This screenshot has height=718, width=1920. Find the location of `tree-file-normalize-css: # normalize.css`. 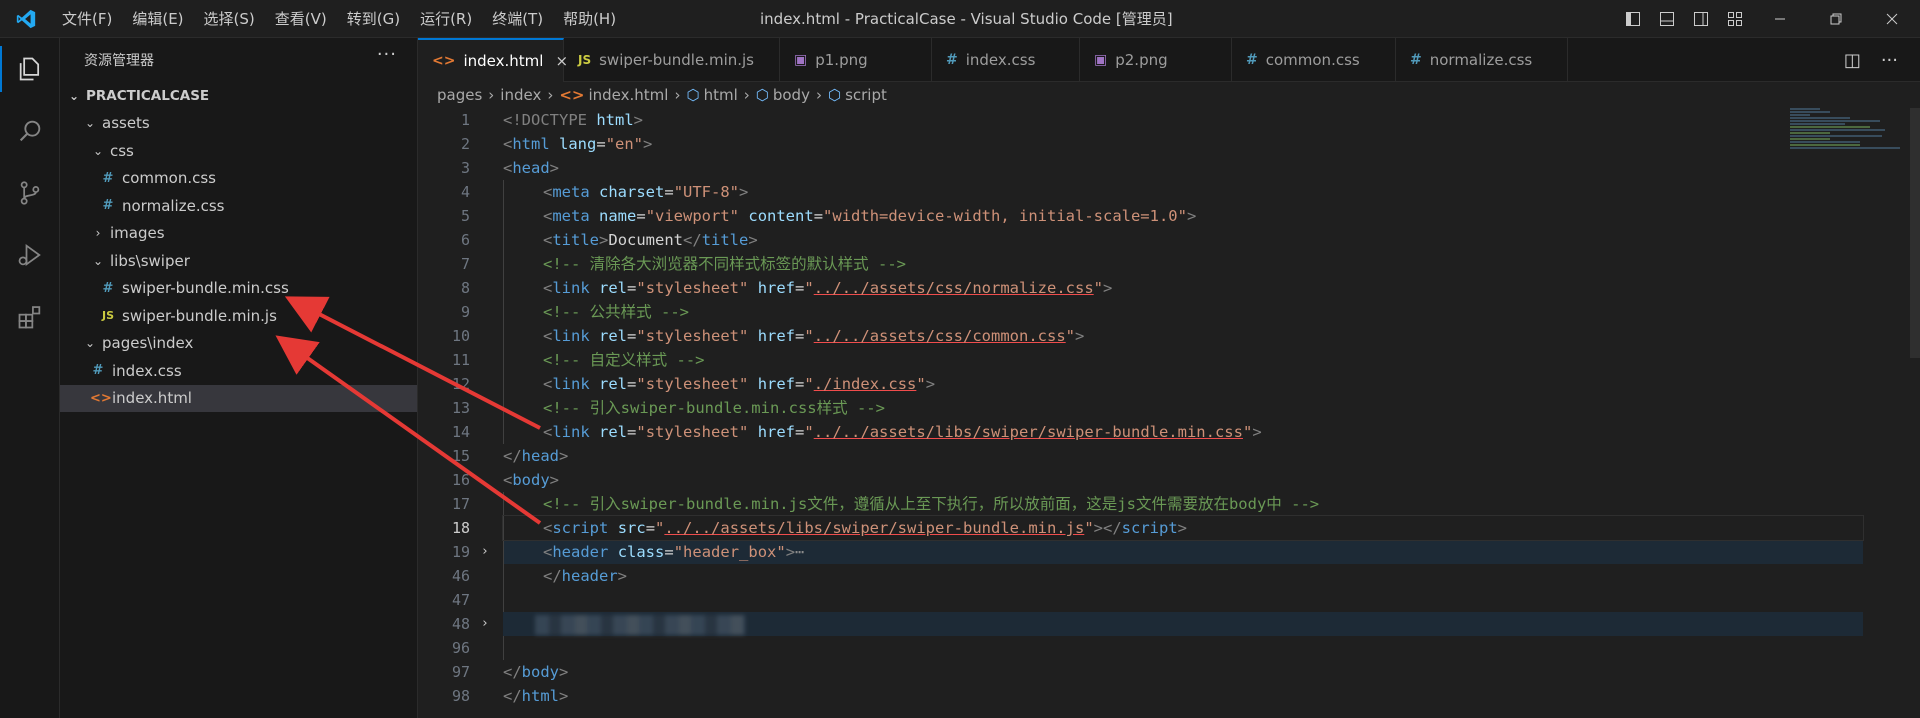

tree-file-normalize-css: # normalize.css is located at coordinates (238, 206).